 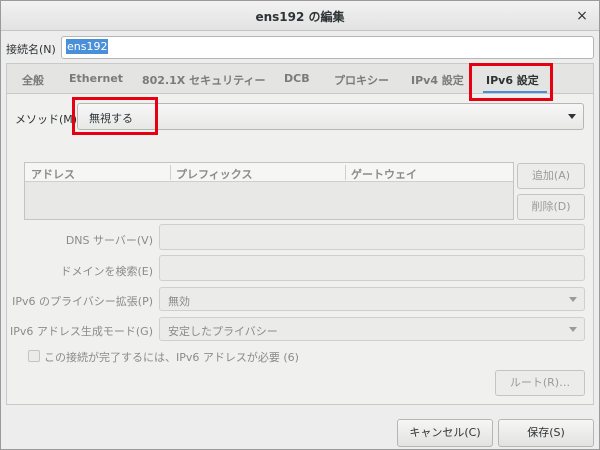 I want to click on connection-name-value: ens192, so click(x=87, y=46).